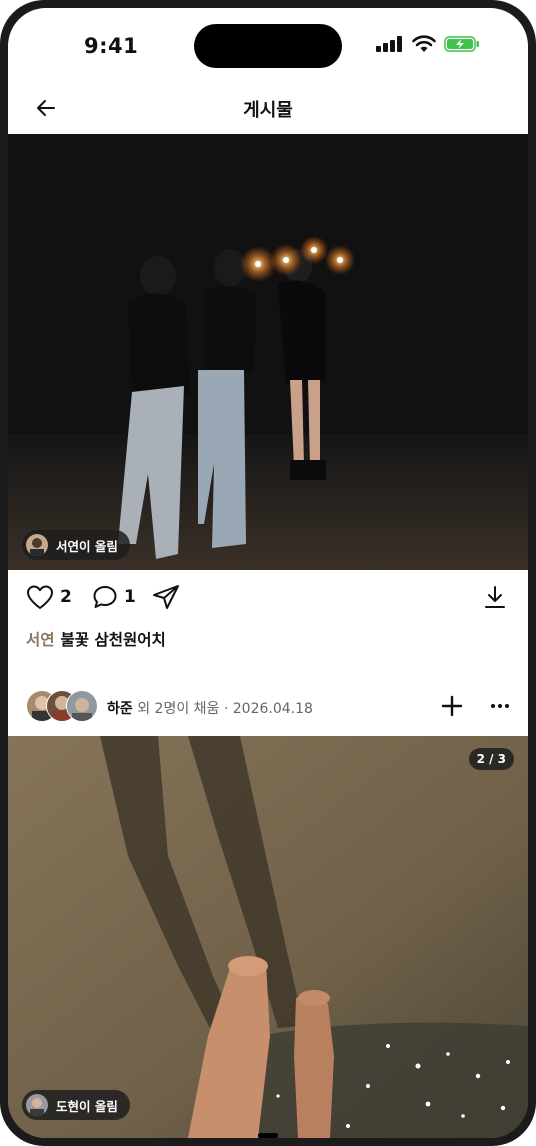  I want to click on caption-text: 불꽃 삼천원어치, so click(113, 640).